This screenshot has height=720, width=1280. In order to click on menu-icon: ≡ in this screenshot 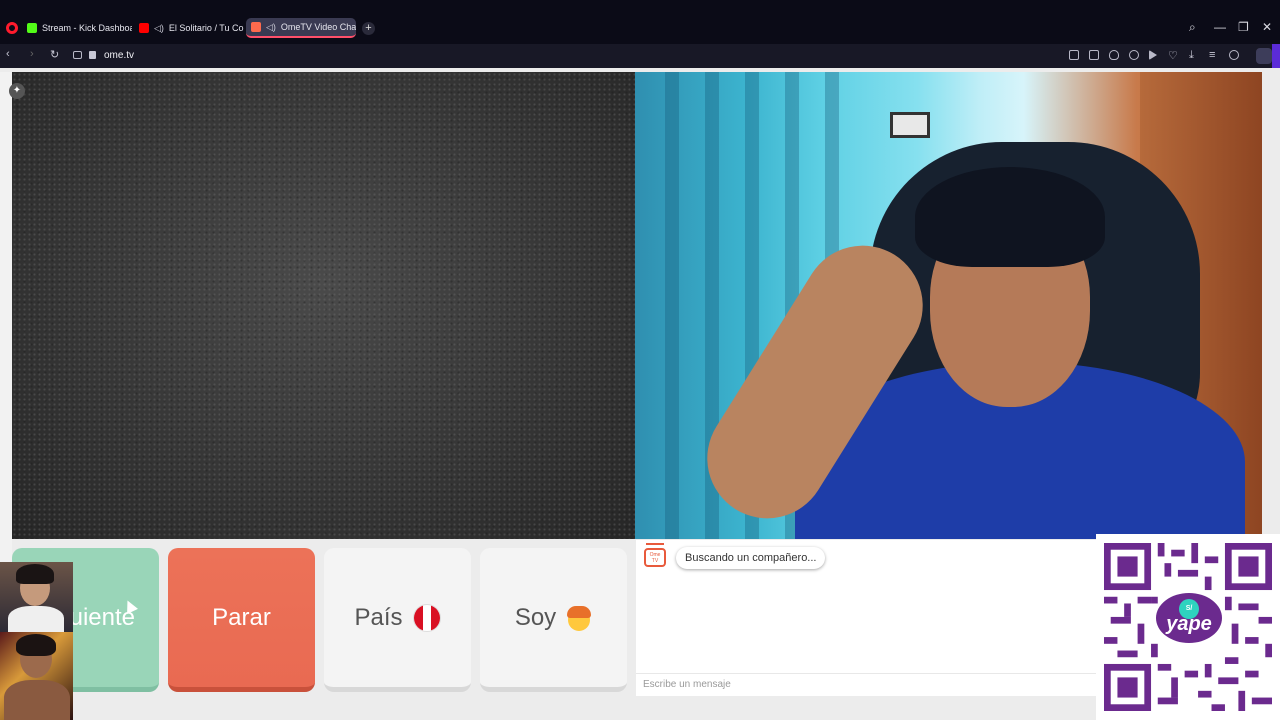, I will do `click(1212, 55)`.